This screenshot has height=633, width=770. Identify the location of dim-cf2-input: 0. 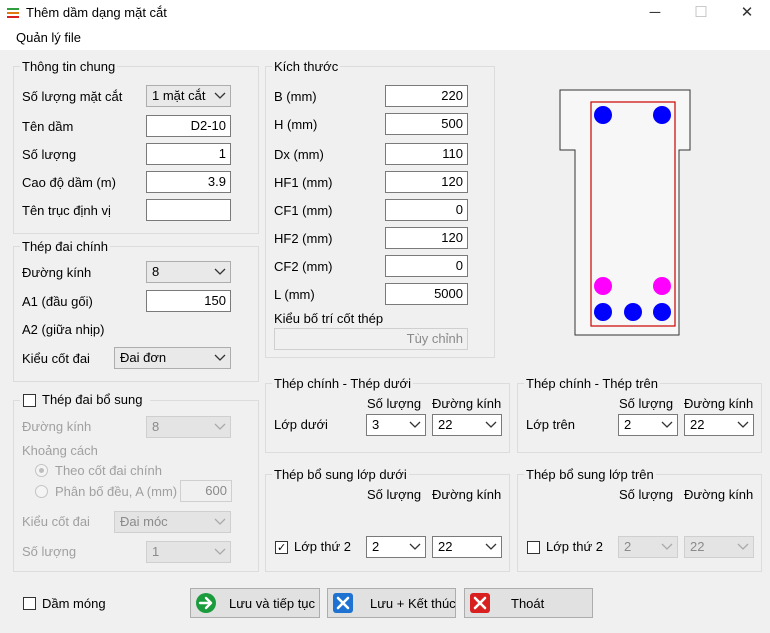
(426, 266).